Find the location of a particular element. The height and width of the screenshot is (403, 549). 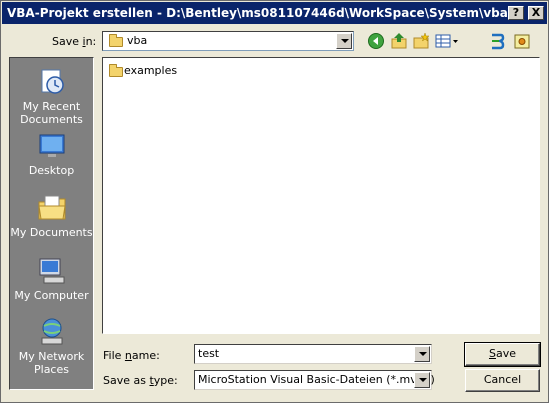

new-folder-icon is located at coordinates (421, 41).